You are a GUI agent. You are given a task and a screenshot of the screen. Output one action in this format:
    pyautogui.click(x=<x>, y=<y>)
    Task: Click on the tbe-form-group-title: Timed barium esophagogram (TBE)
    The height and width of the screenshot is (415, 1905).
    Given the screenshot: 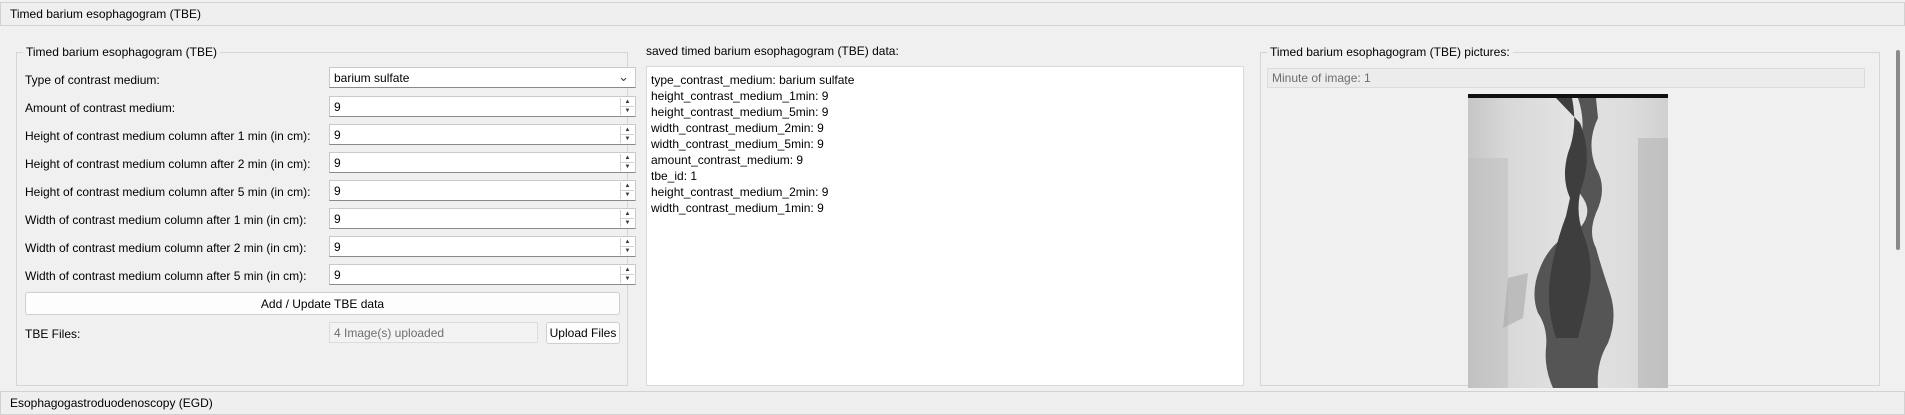 What is the action you would take?
    pyautogui.click(x=121, y=52)
    